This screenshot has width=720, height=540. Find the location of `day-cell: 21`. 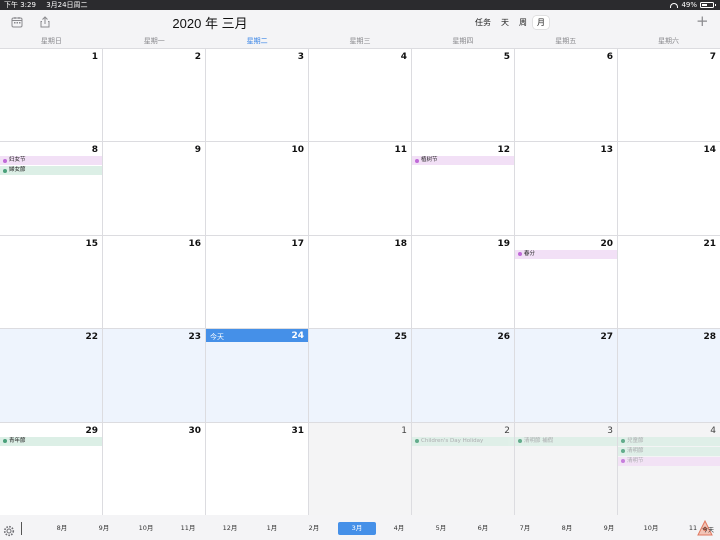

day-cell: 21 is located at coordinates (669, 282).